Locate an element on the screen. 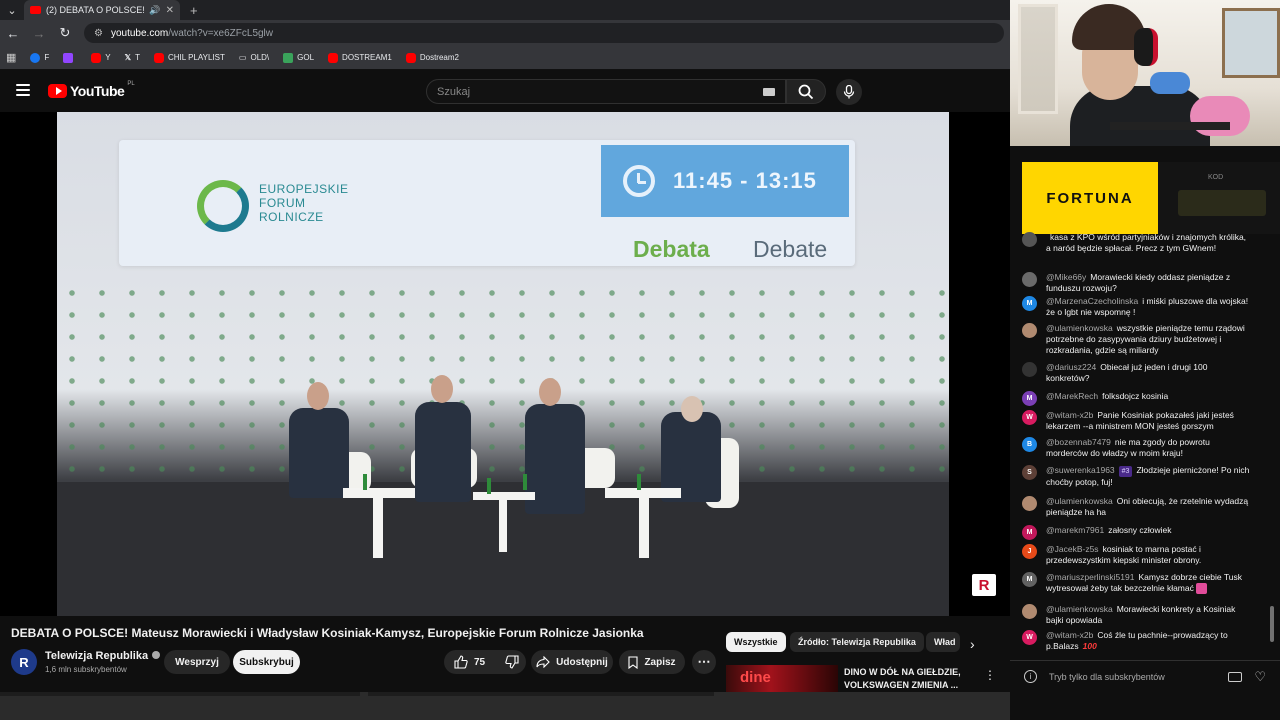 This screenshot has height=720, width=1280. bookmark-x: 𝕏T is located at coordinates (132, 57).